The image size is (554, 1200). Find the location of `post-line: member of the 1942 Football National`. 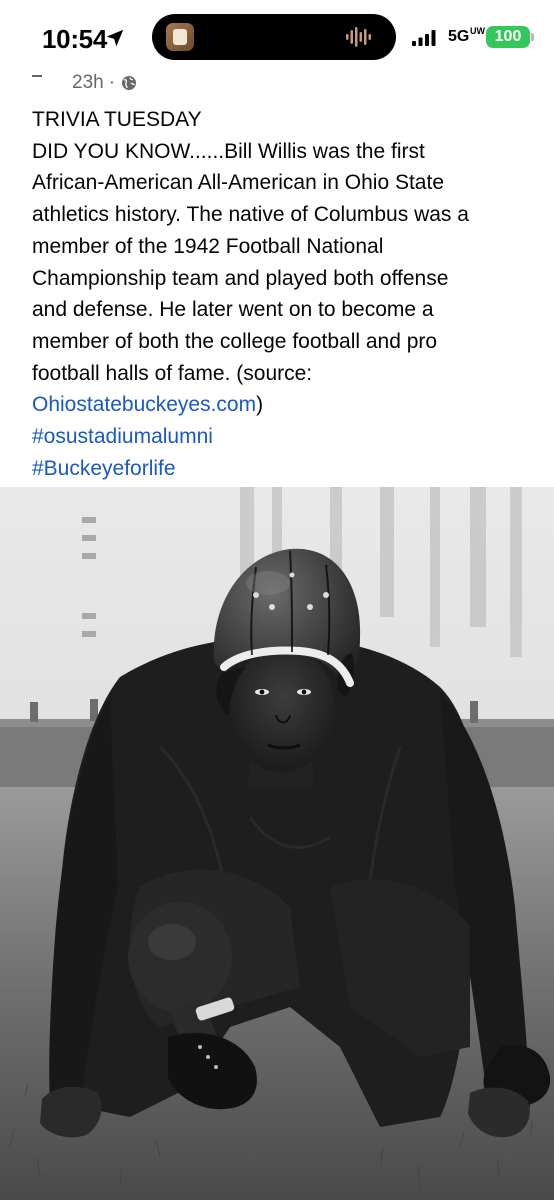

post-line: member of the 1942 Football National is located at coordinates (208, 246).